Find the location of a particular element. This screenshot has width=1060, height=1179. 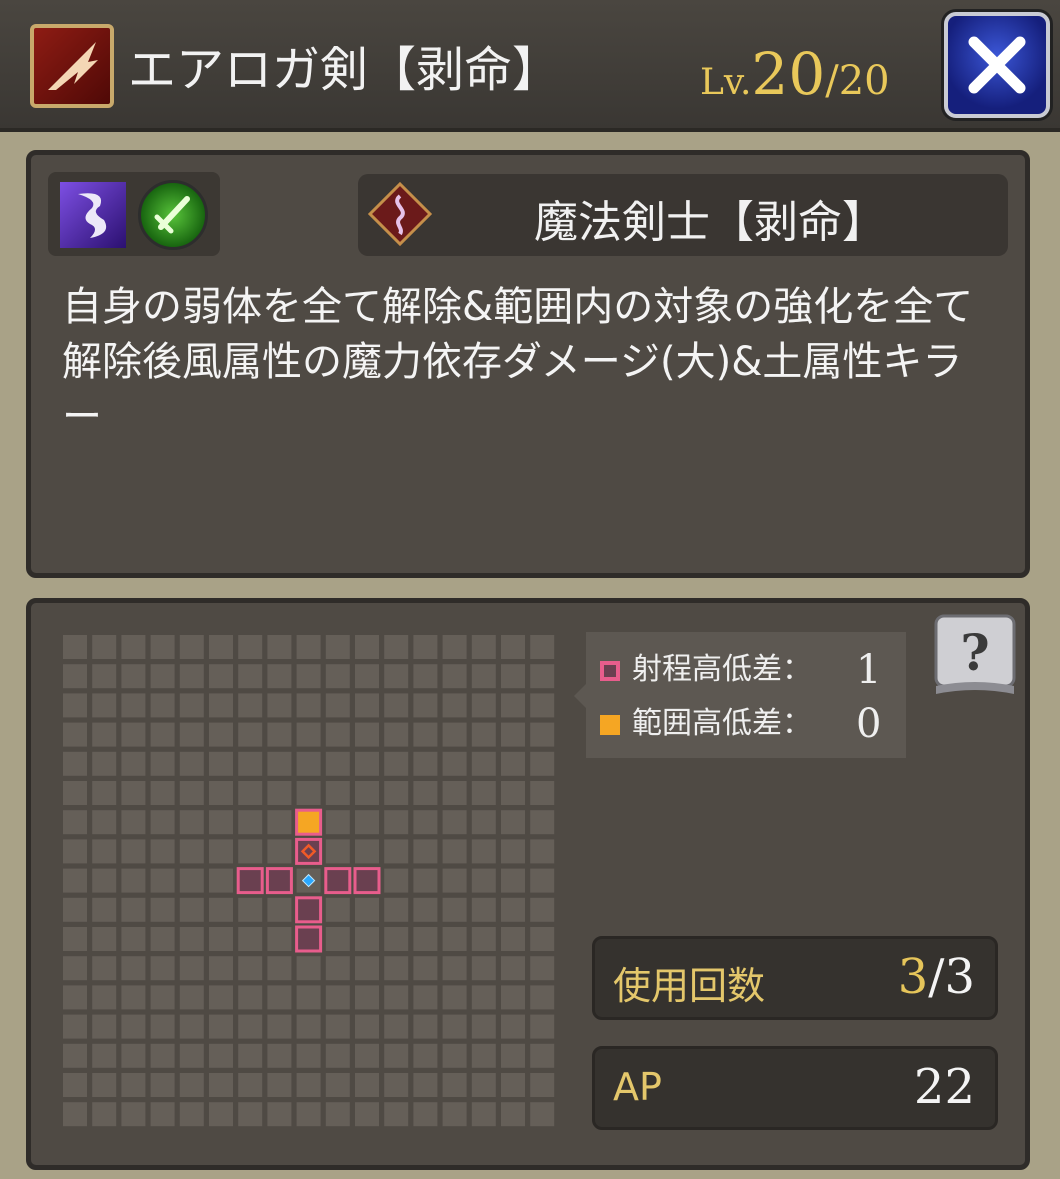

area-swatch is located at coordinates (610, 725).